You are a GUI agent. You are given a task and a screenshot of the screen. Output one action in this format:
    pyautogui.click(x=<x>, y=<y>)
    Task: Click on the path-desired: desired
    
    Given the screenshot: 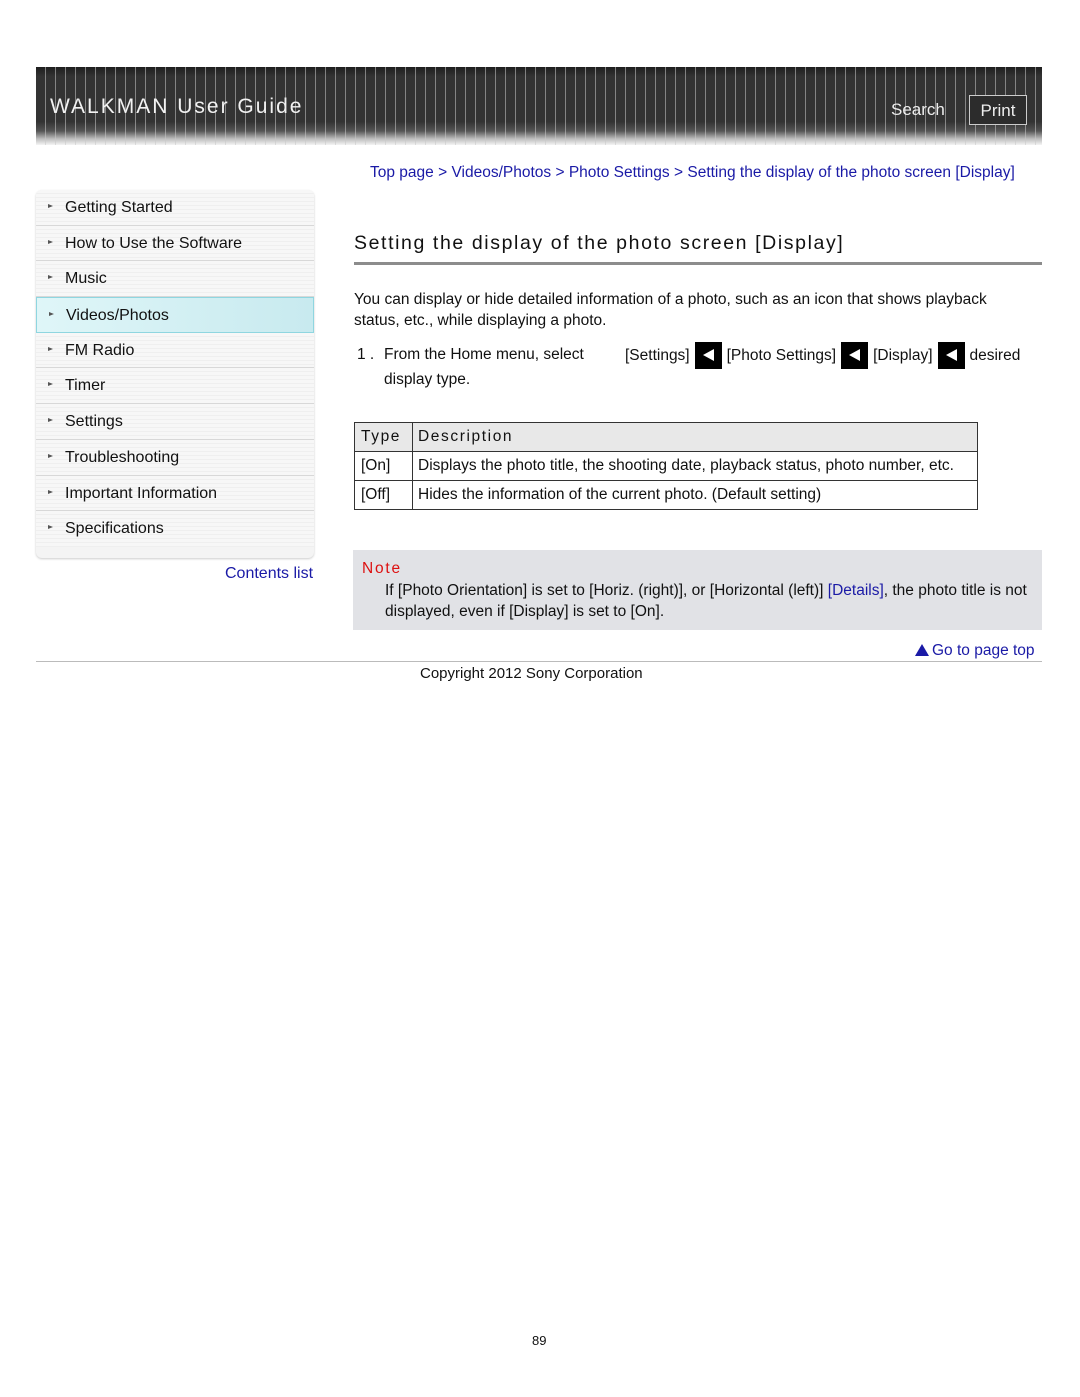 What is the action you would take?
    pyautogui.click(x=995, y=355)
    